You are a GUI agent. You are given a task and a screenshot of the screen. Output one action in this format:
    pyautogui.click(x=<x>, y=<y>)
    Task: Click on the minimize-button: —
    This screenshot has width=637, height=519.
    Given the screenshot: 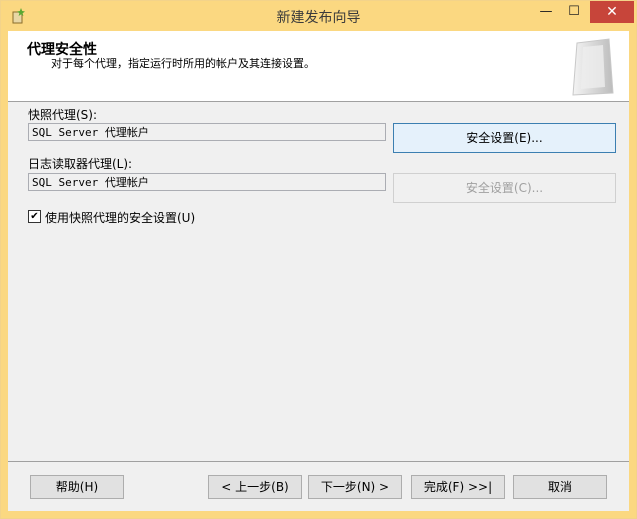 What is the action you would take?
    pyautogui.click(x=546, y=12)
    